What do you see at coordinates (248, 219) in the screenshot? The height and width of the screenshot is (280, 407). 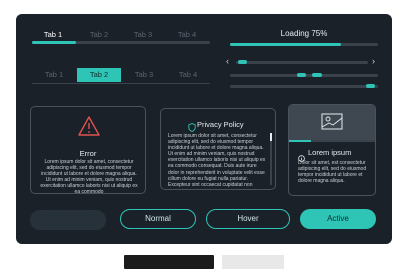 I see `hover-button: Hover` at bounding box center [248, 219].